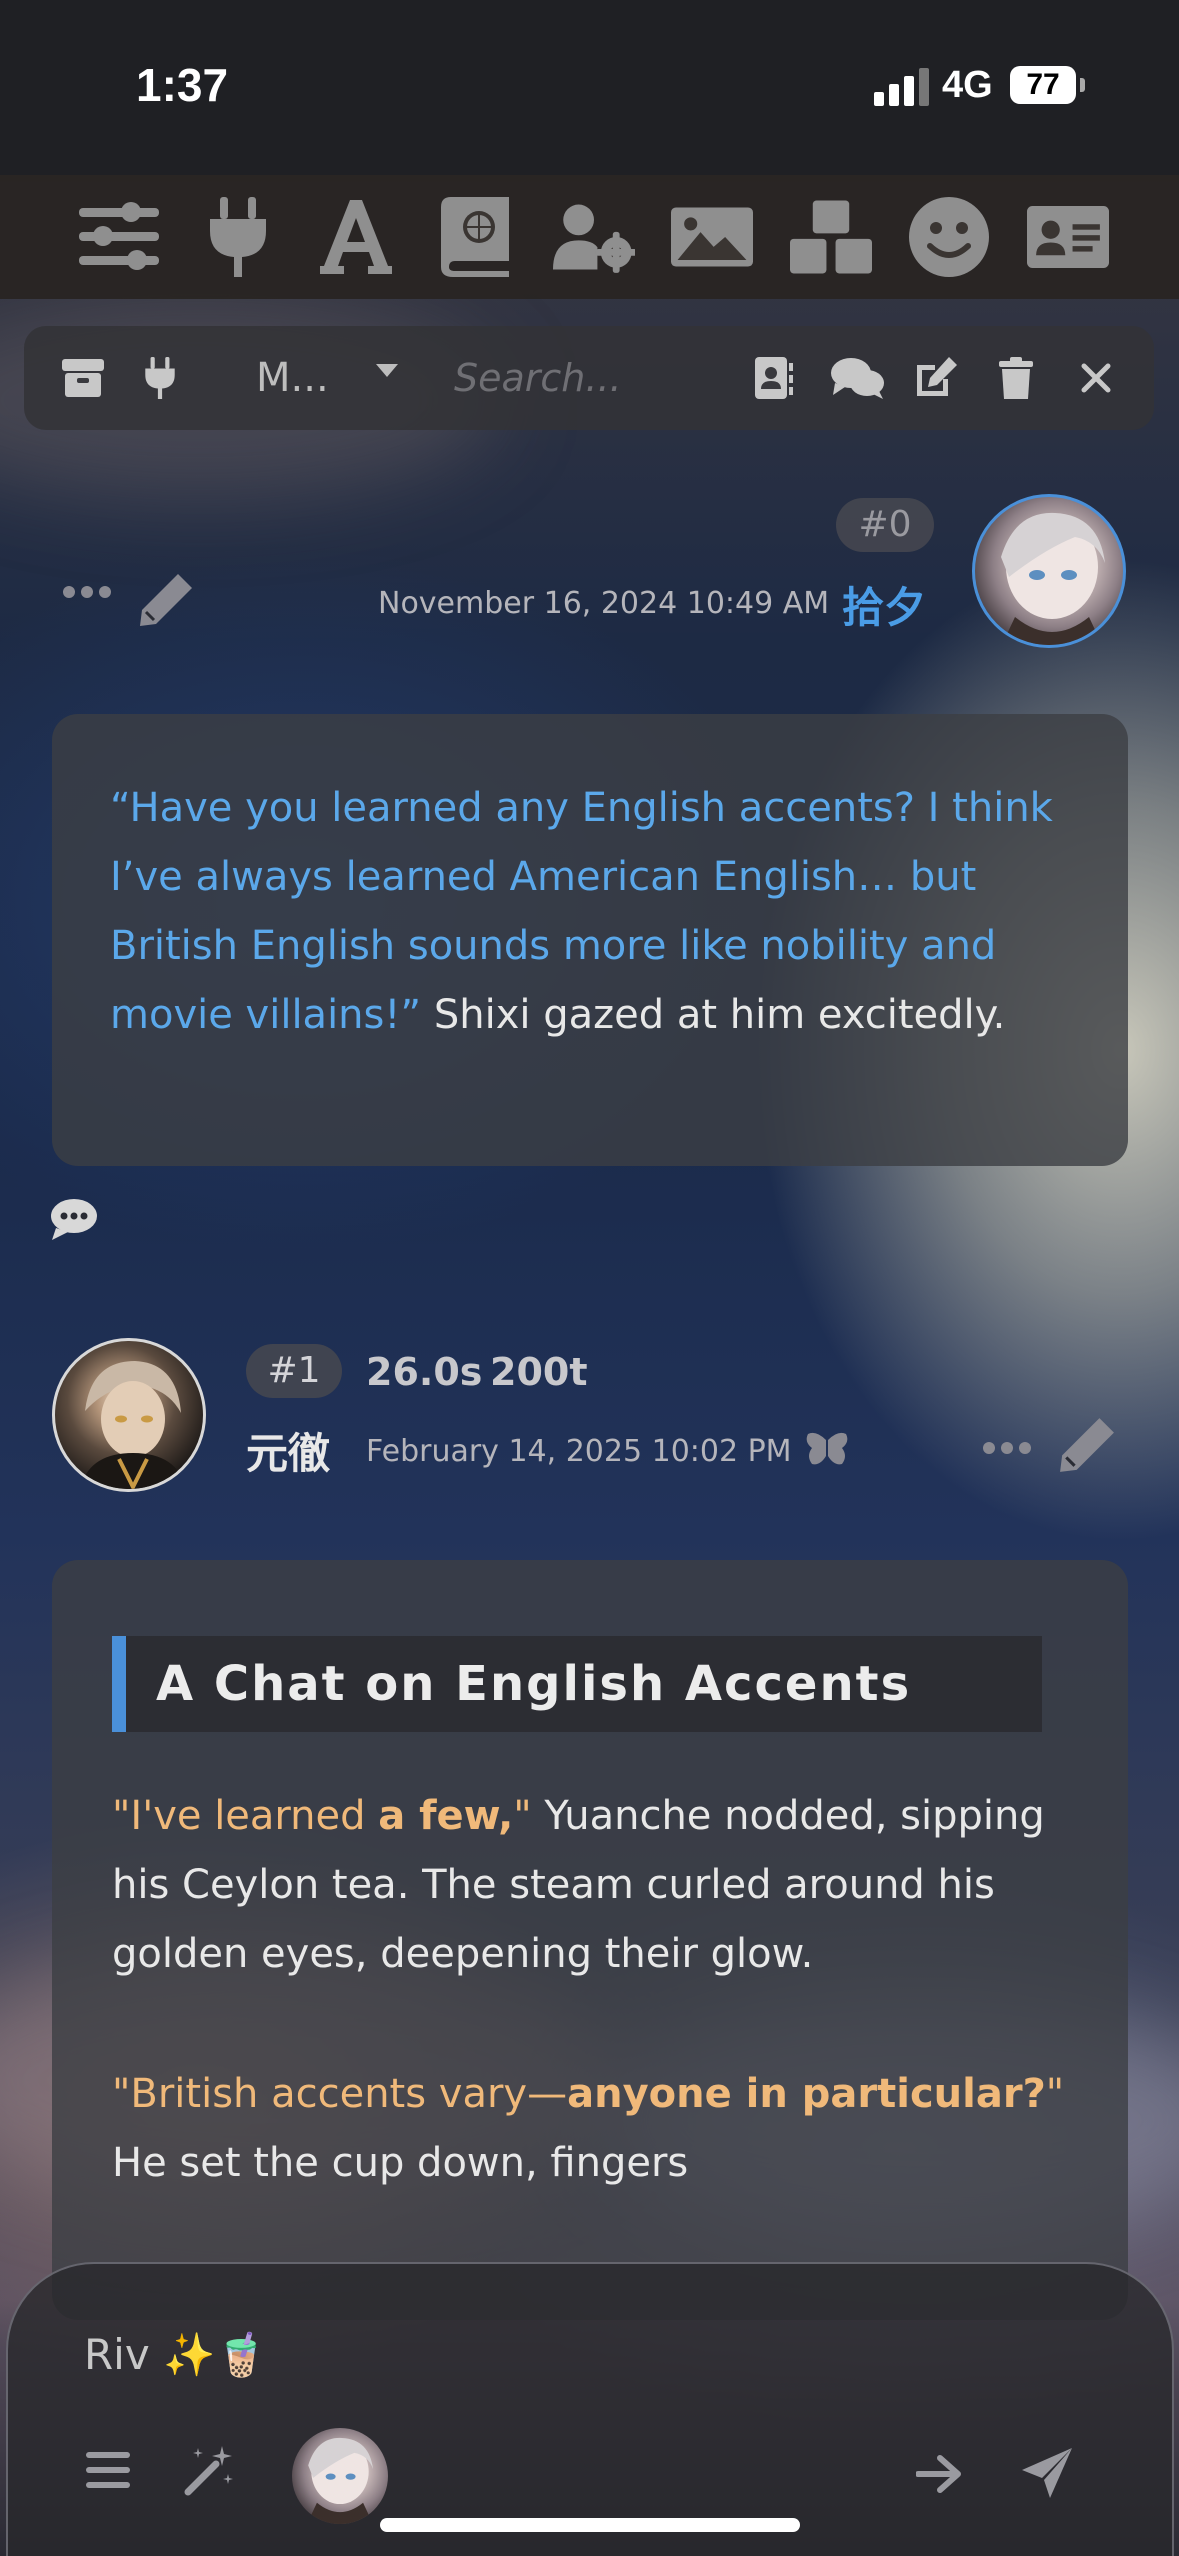 This screenshot has width=1179, height=2556. What do you see at coordinates (356, 237) in the screenshot?
I see `font-icon` at bounding box center [356, 237].